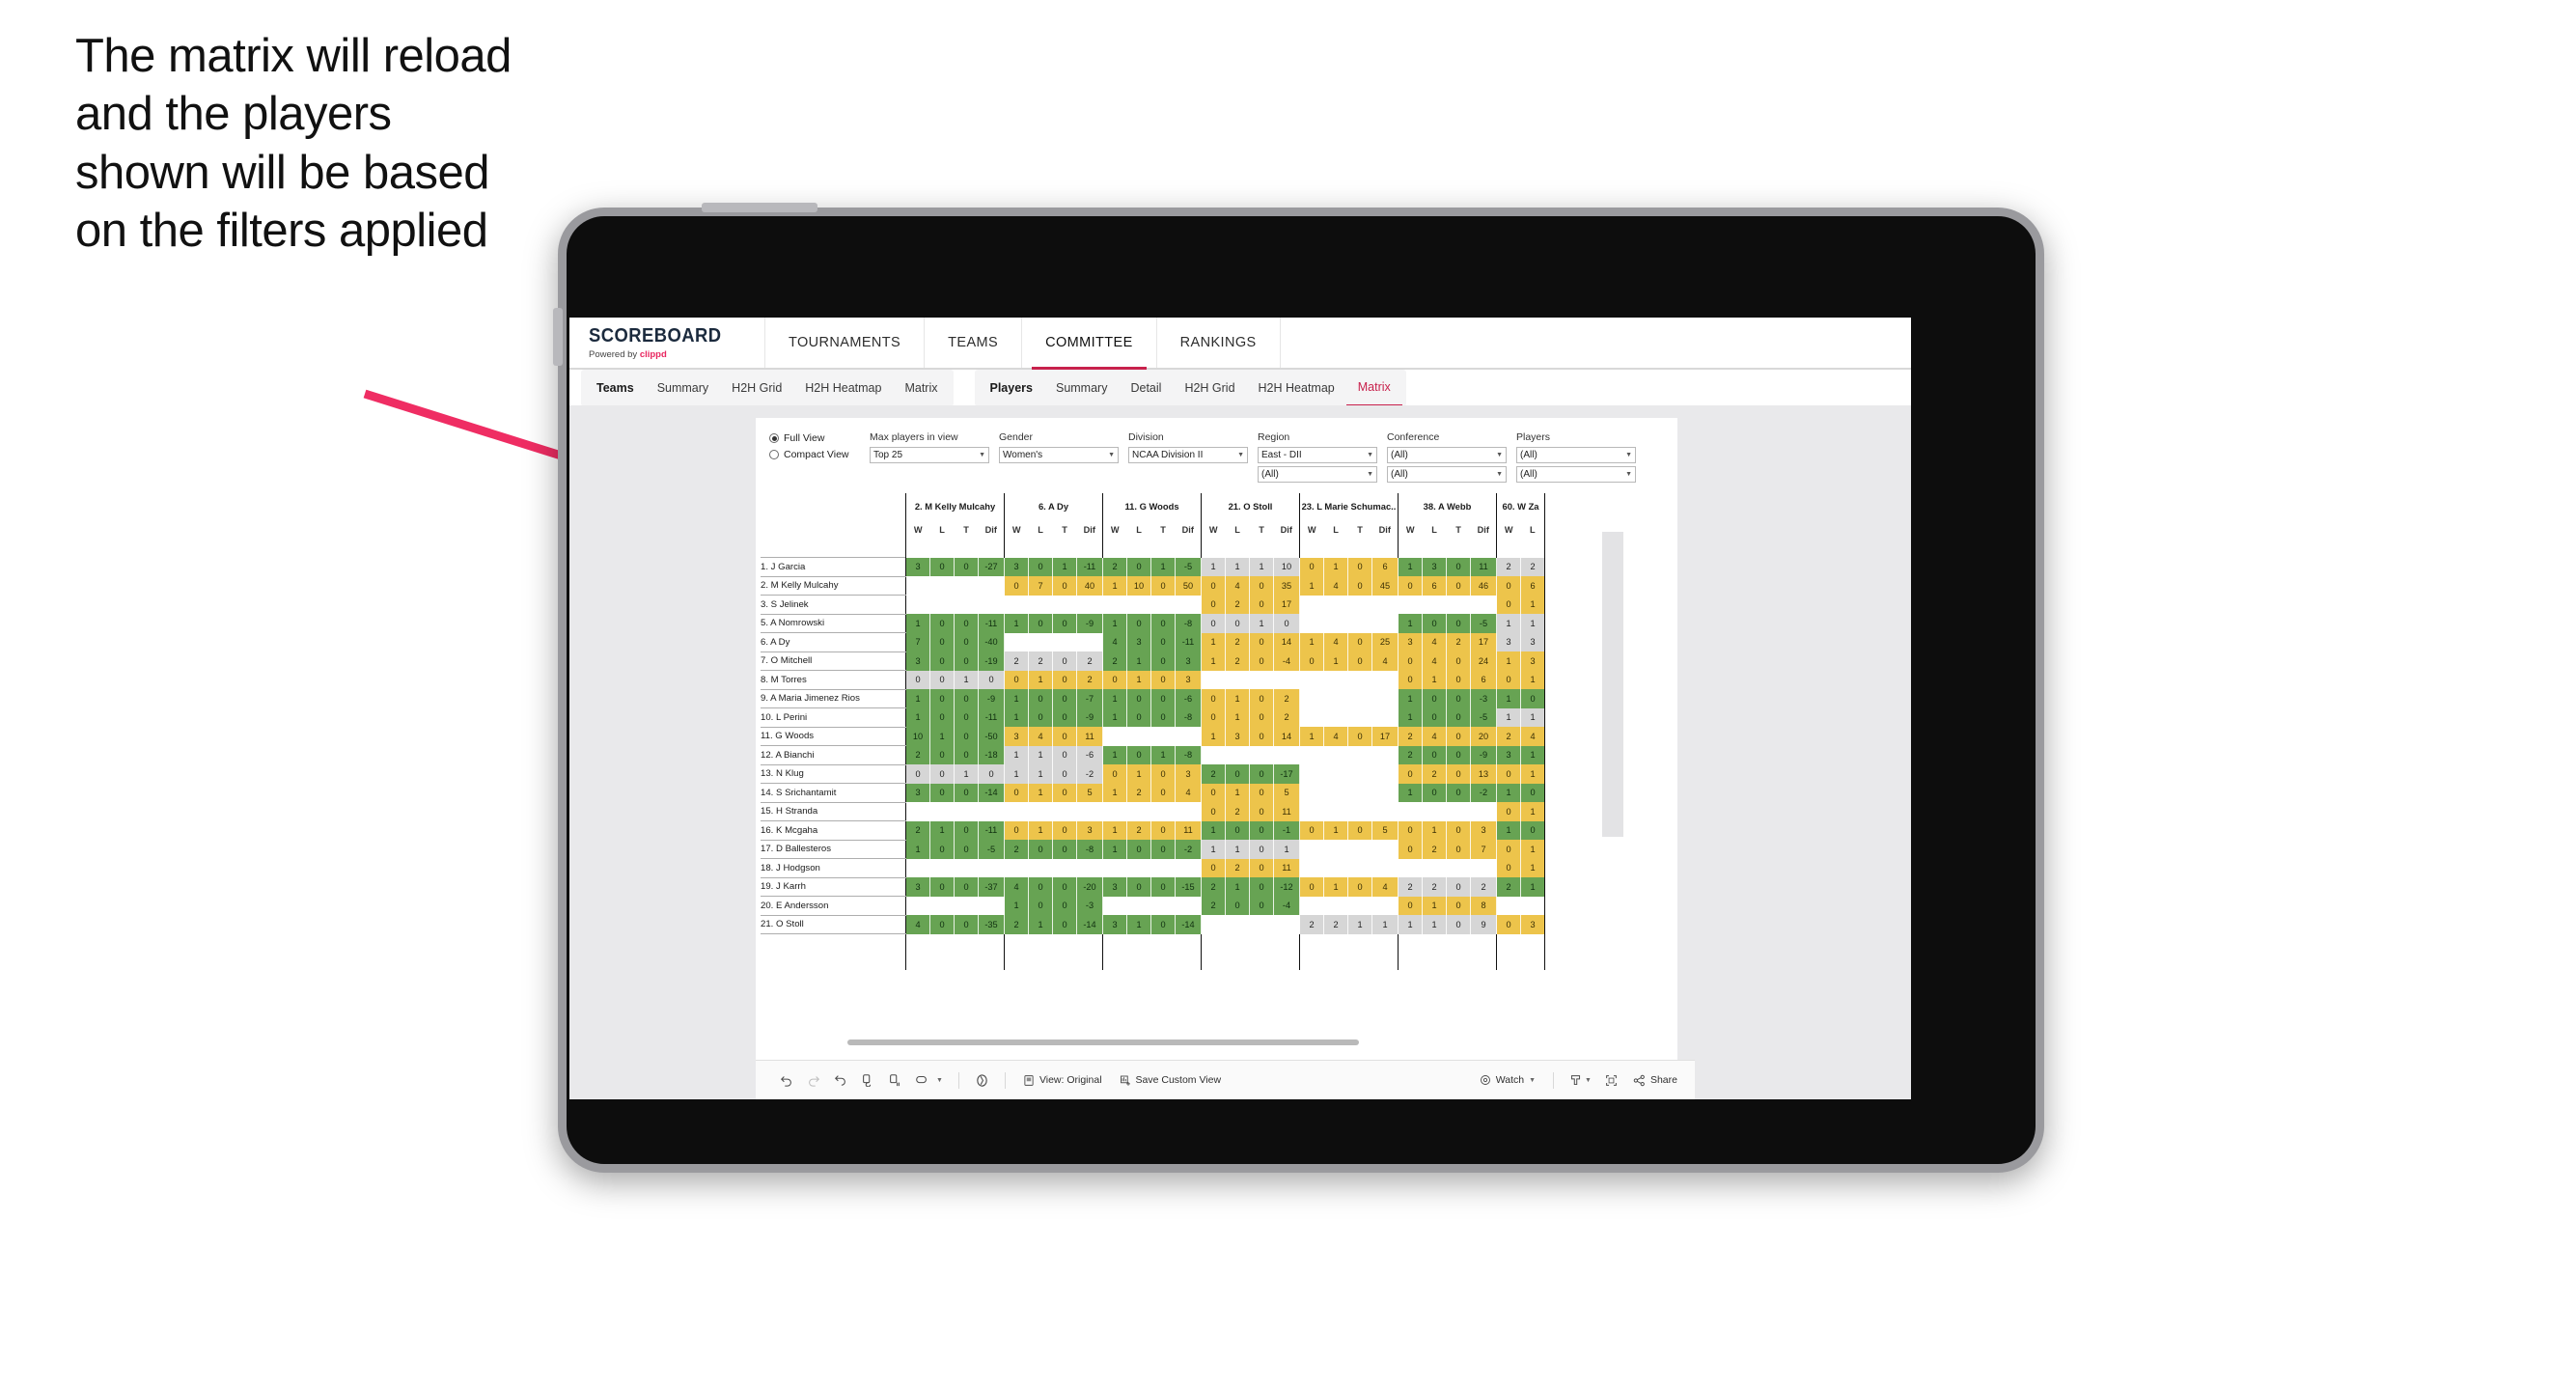 Image resolution: width=2576 pixels, height=1386 pixels. Describe the element at coordinates (833, 906) in the screenshot. I see `matrix-row-label: 20. E Andersson` at that location.